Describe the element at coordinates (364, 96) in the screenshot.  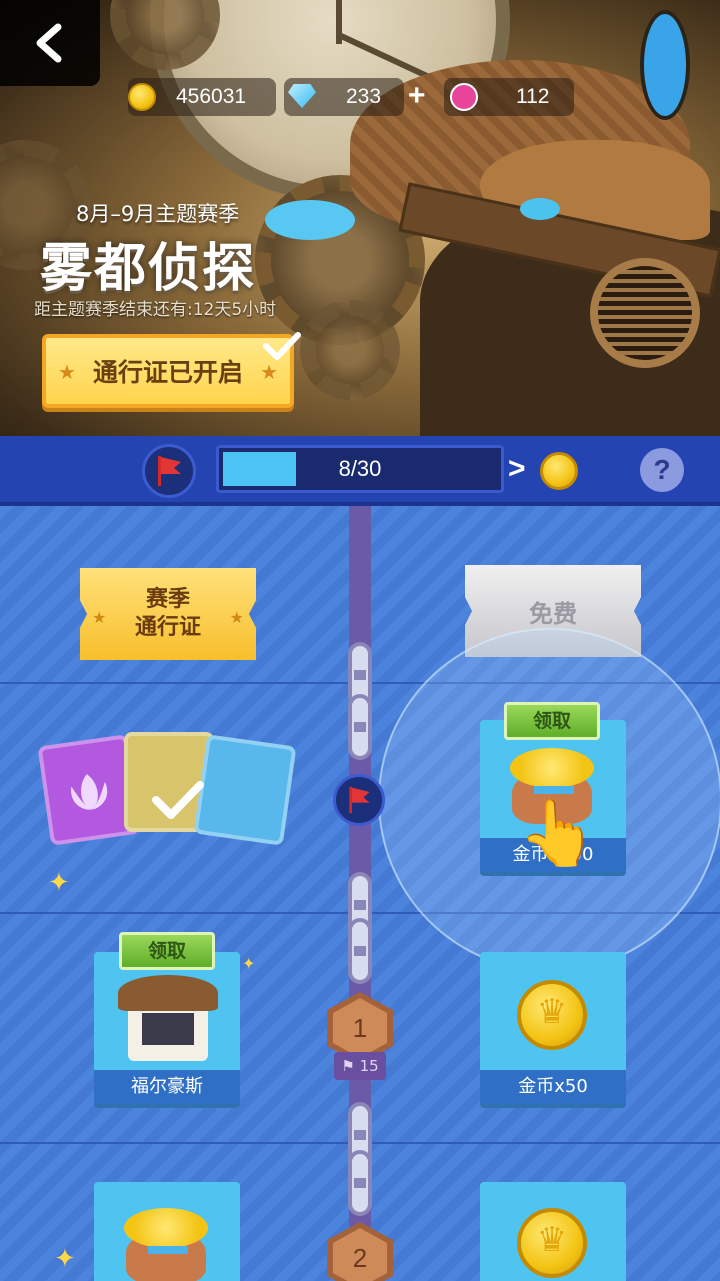
I see `gem-value: 233` at that location.